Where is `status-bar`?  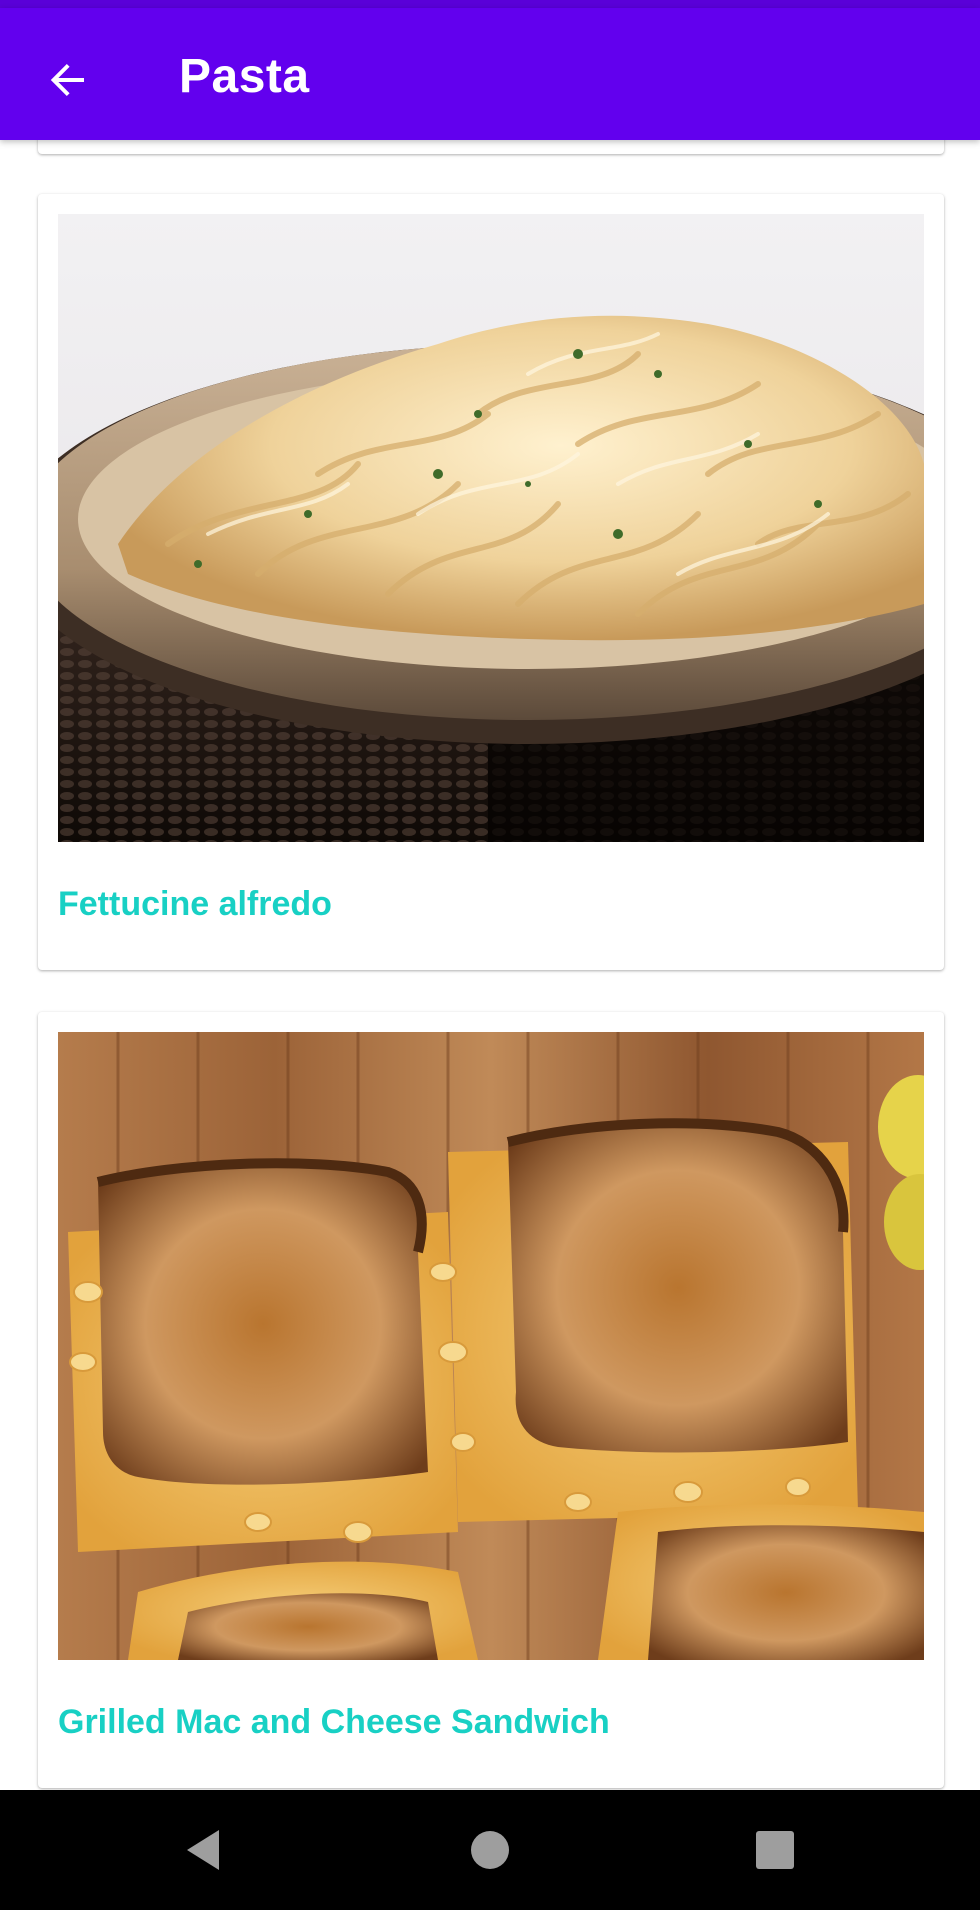 status-bar is located at coordinates (490, 4).